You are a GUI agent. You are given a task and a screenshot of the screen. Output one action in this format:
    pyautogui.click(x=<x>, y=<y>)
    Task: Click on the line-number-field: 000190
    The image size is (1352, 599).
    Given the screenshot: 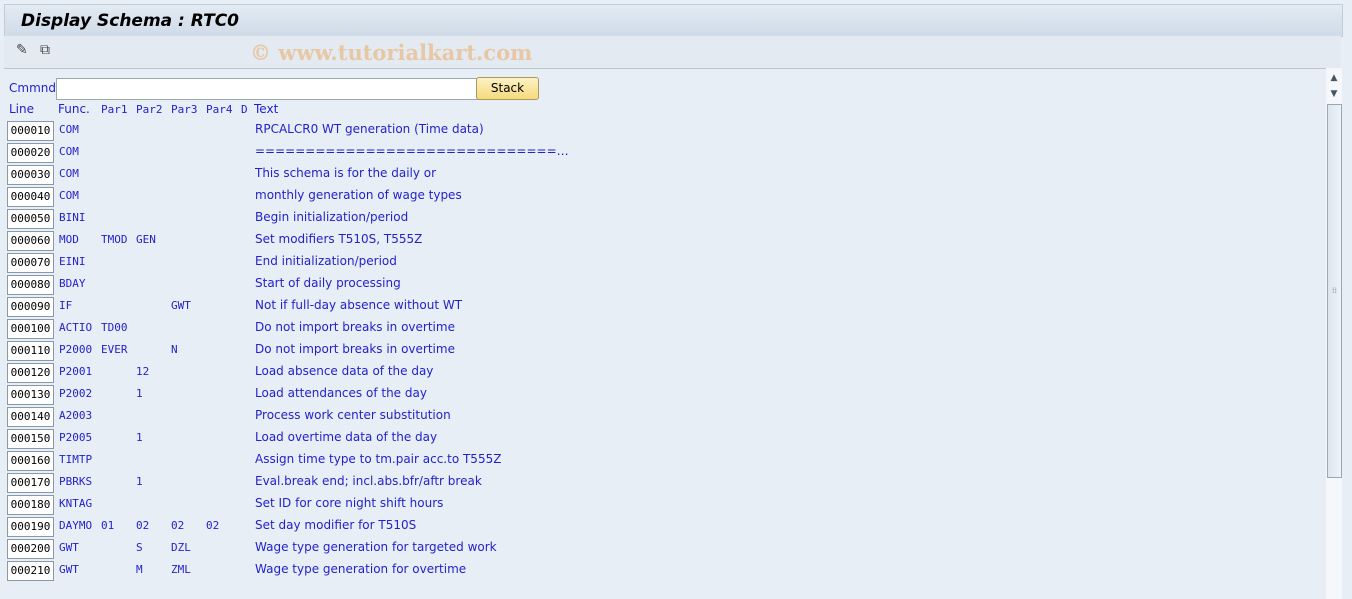 What is the action you would take?
    pyautogui.click(x=30, y=527)
    